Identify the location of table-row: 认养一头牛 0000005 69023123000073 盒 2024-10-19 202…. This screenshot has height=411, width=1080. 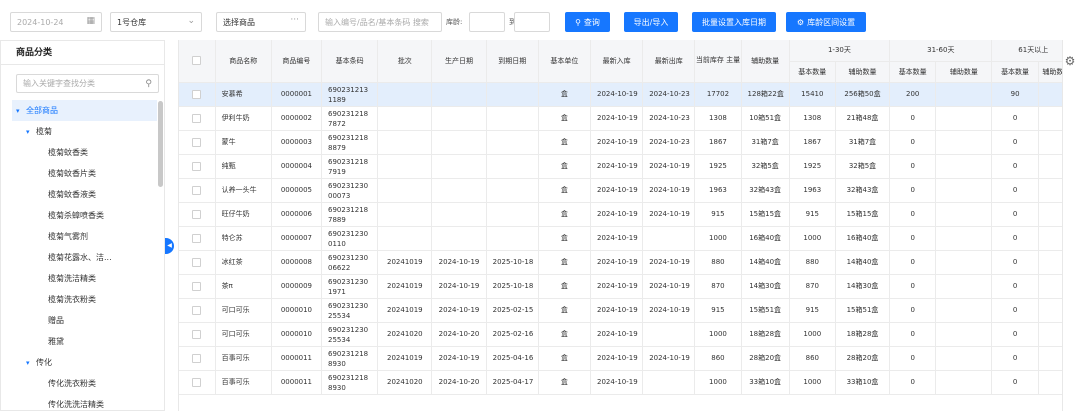
(620, 190).